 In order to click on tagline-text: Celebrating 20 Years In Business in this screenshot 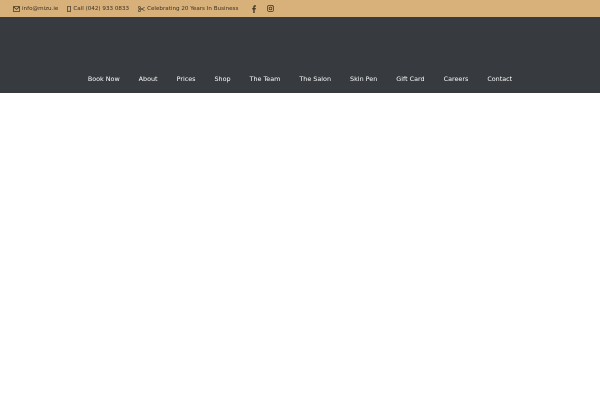, I will do `click(193, 8)`.